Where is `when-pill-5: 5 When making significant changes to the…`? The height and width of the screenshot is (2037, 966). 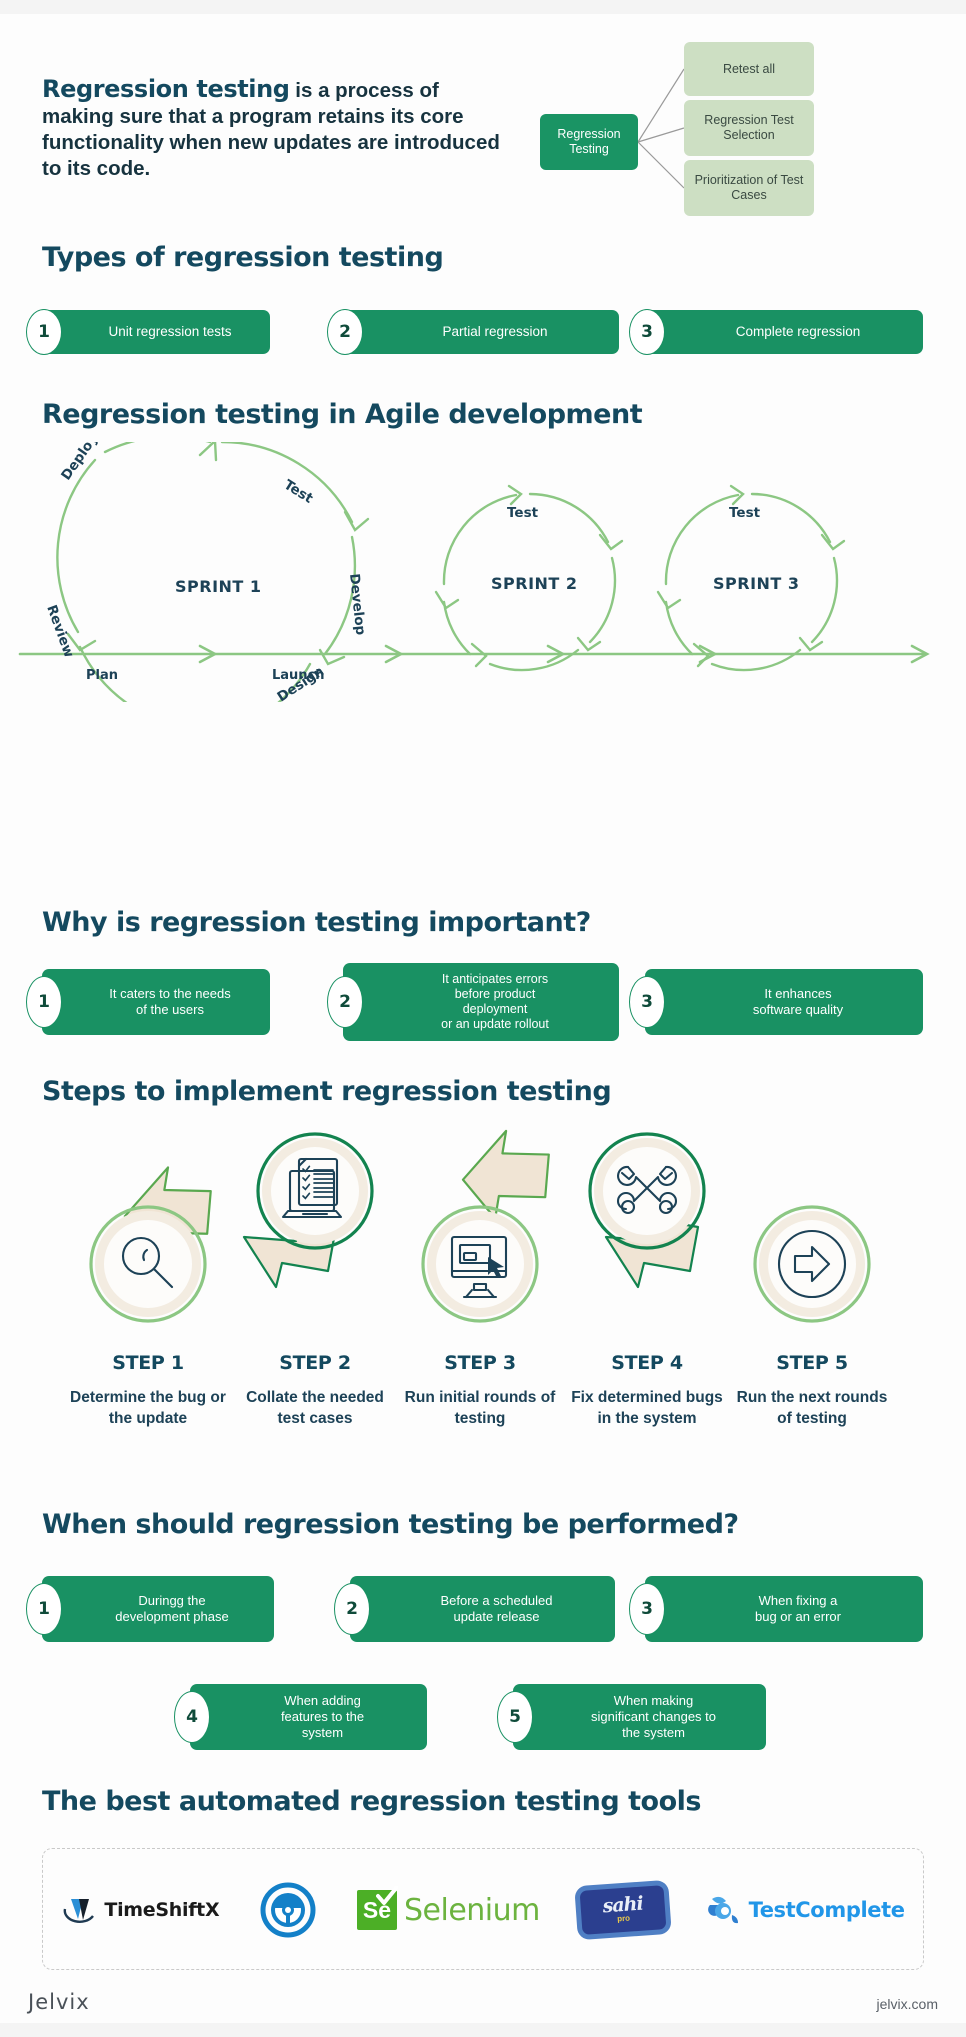 when-pill-5: 5 When making significant changes to the… is located at coordinates (631, 1717).